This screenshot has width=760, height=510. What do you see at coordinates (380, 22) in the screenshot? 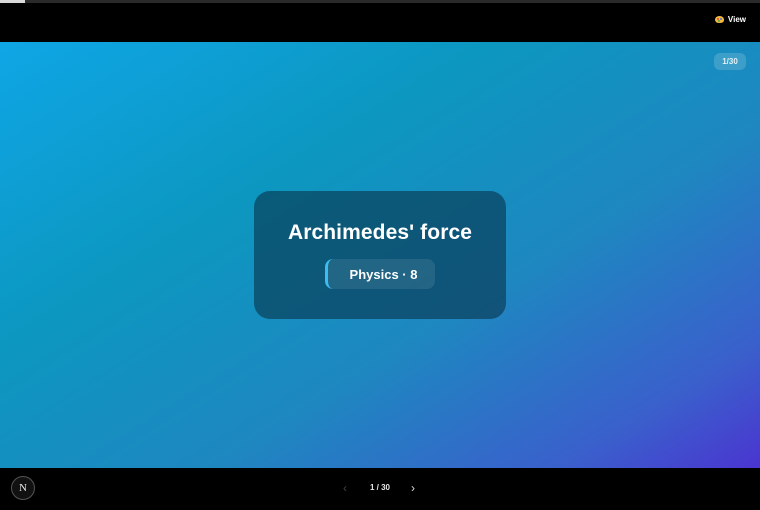
I see `top-bar: View` at bounding box center [380, 22].